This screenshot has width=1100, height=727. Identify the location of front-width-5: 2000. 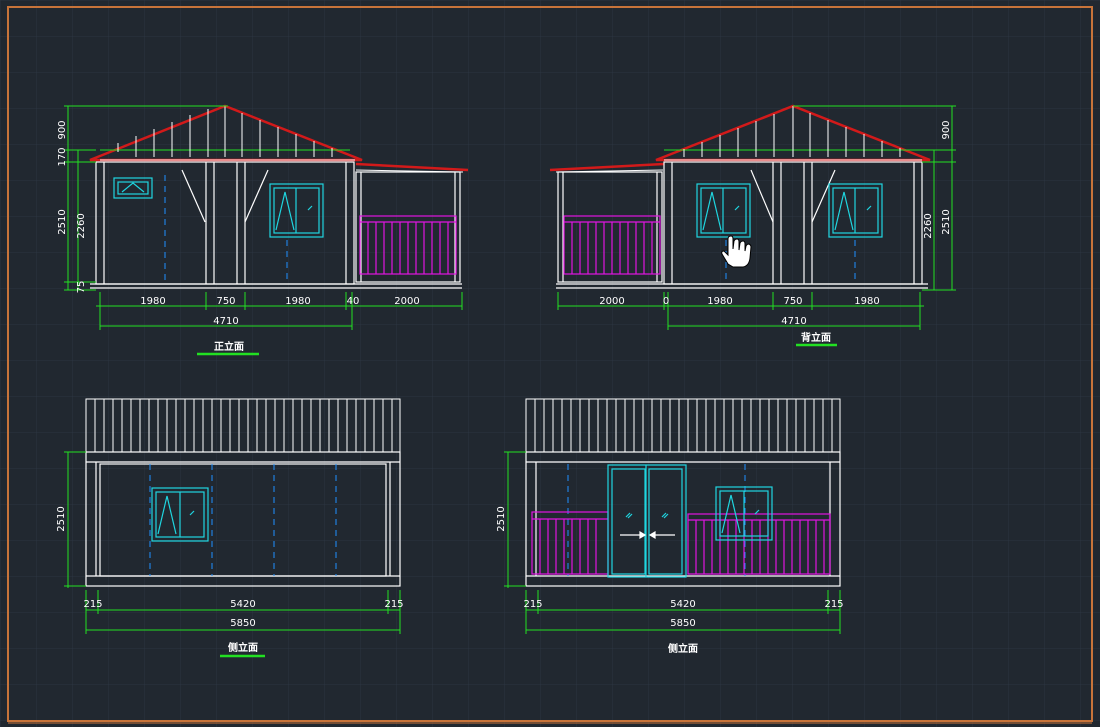
(406, 301).